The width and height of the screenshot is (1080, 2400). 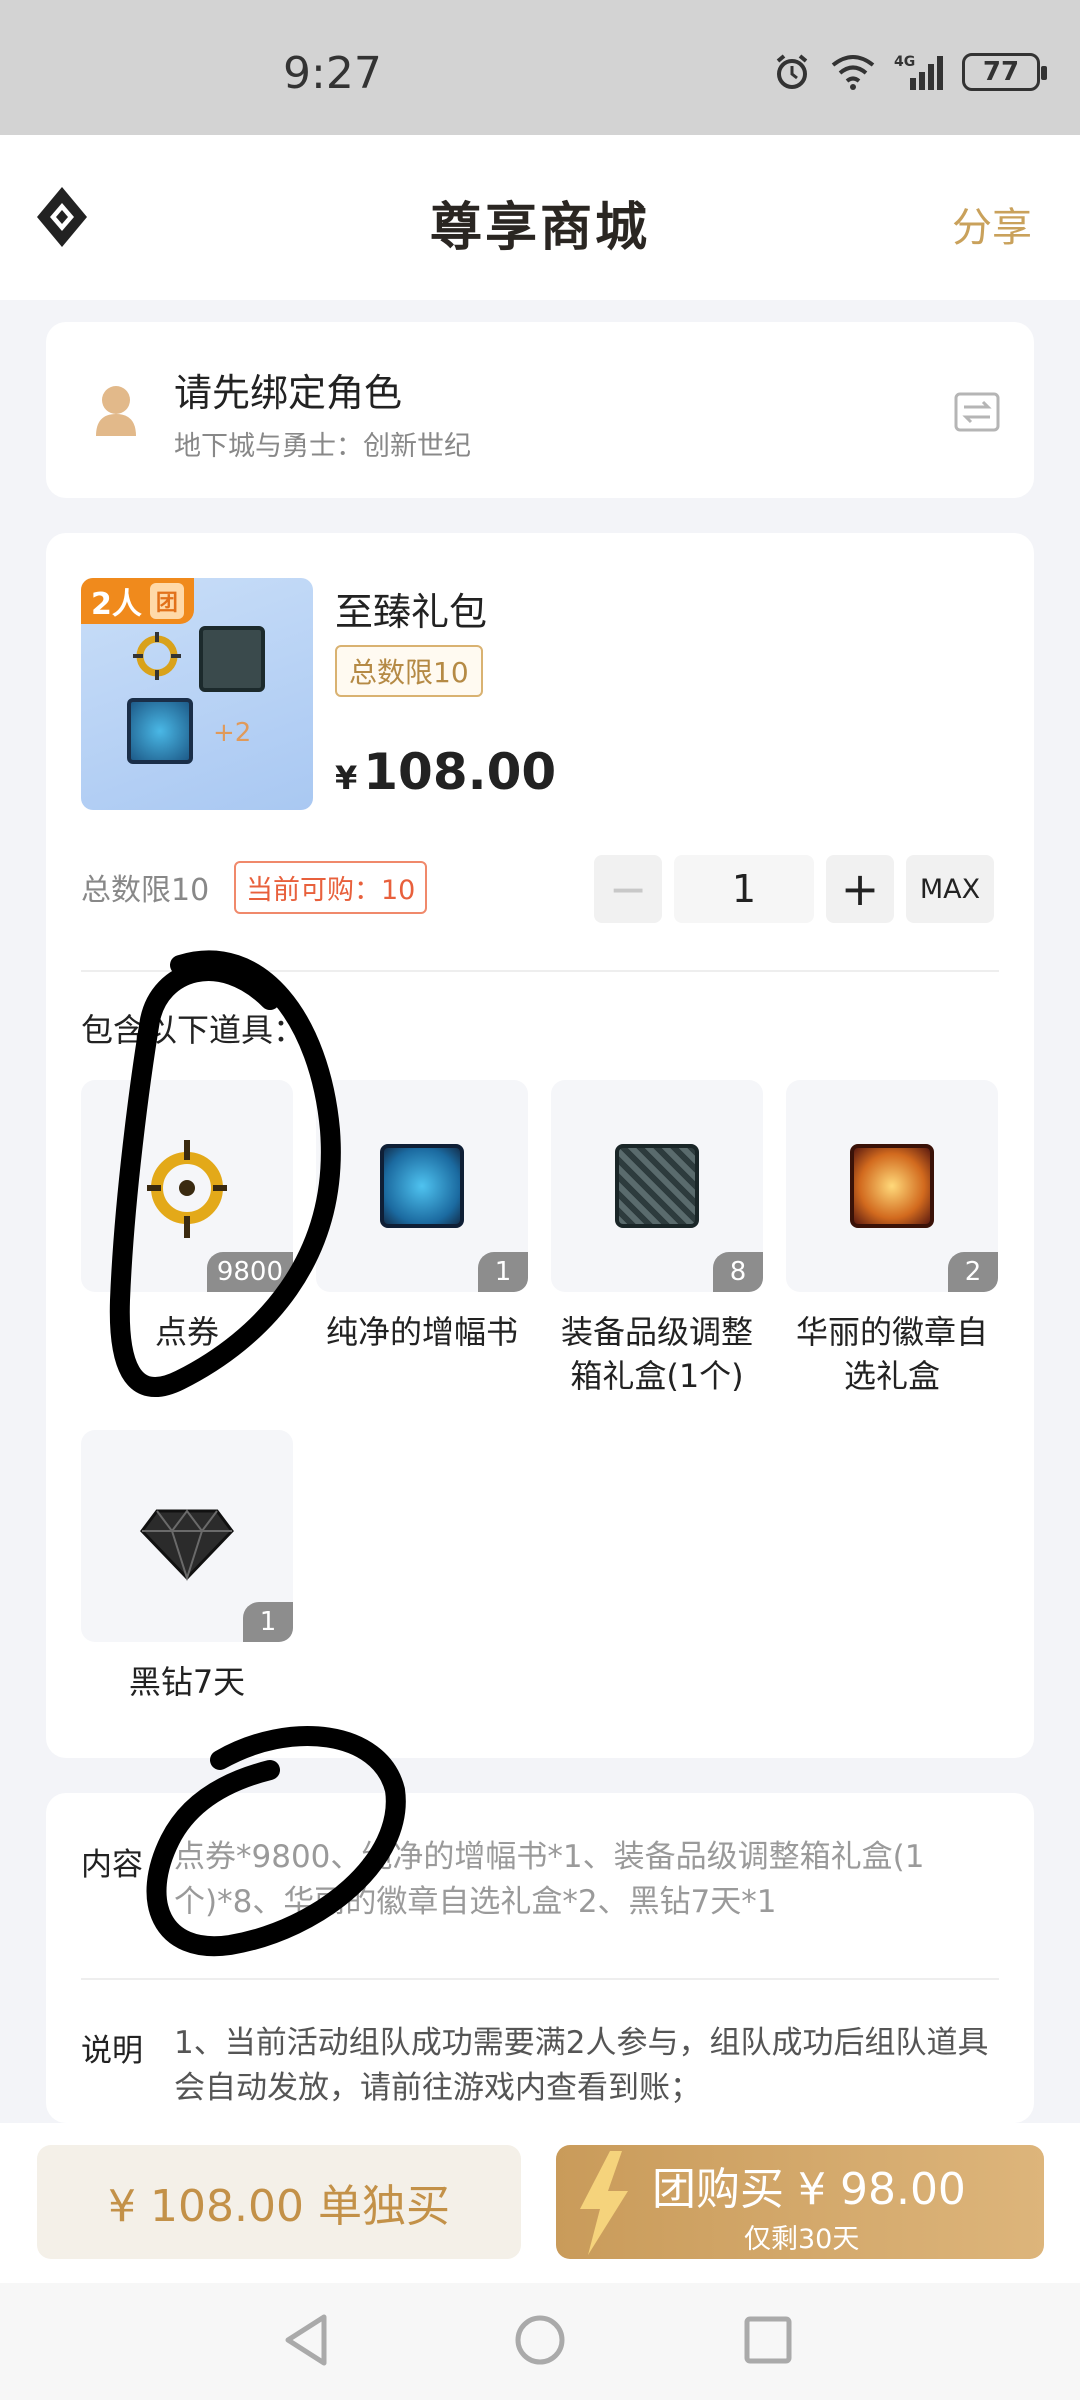 What do you see at coordinates (288, 393) in the screenshot?
I see `bind-role-title: 请先绑定角色` at bounding box center [288, 393].